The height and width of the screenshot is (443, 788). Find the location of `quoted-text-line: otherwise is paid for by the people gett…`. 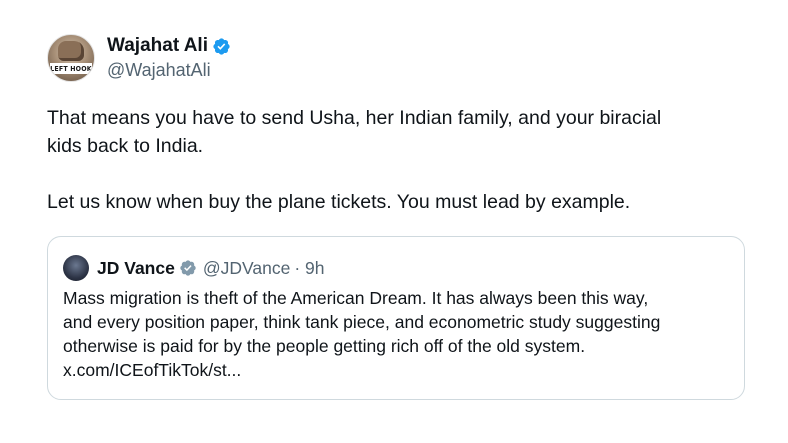

quoted-text-line: otherwise is paid for by the people gett… is located at coordinates (324, 346).